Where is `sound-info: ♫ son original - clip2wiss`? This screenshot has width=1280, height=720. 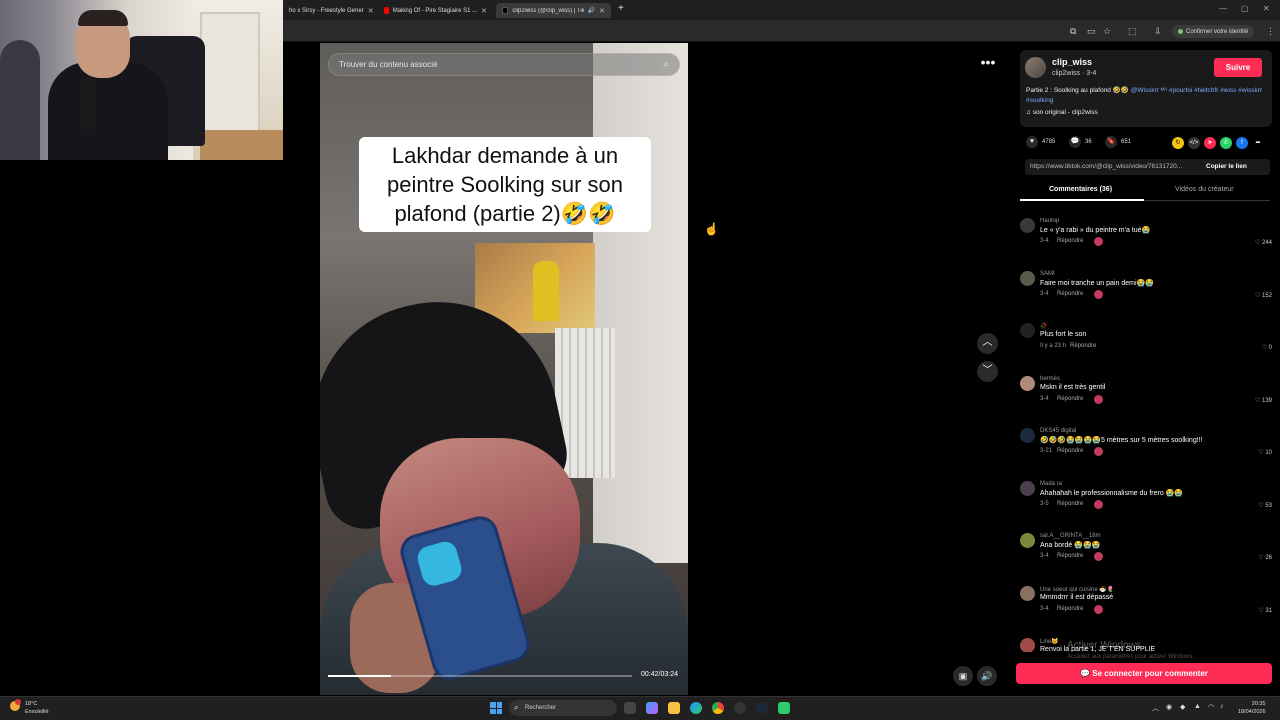 sound-info: ♫ son original - clip2wiss is located at coordinates (1062, 112).